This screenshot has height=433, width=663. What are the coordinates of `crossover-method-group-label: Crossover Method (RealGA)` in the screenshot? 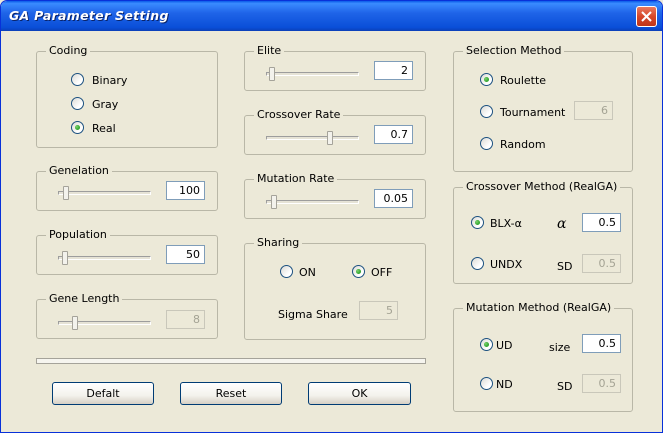 It's located at (542, 186).